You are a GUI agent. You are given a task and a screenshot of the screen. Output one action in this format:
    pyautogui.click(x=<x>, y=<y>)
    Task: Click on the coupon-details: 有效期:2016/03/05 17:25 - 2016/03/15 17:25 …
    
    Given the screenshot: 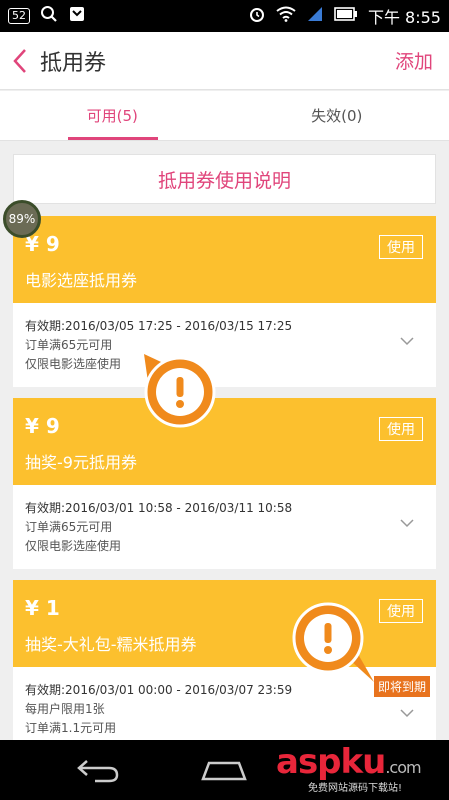 What is the action you would take?
    pyautogui.click(x=224, y=345)
    